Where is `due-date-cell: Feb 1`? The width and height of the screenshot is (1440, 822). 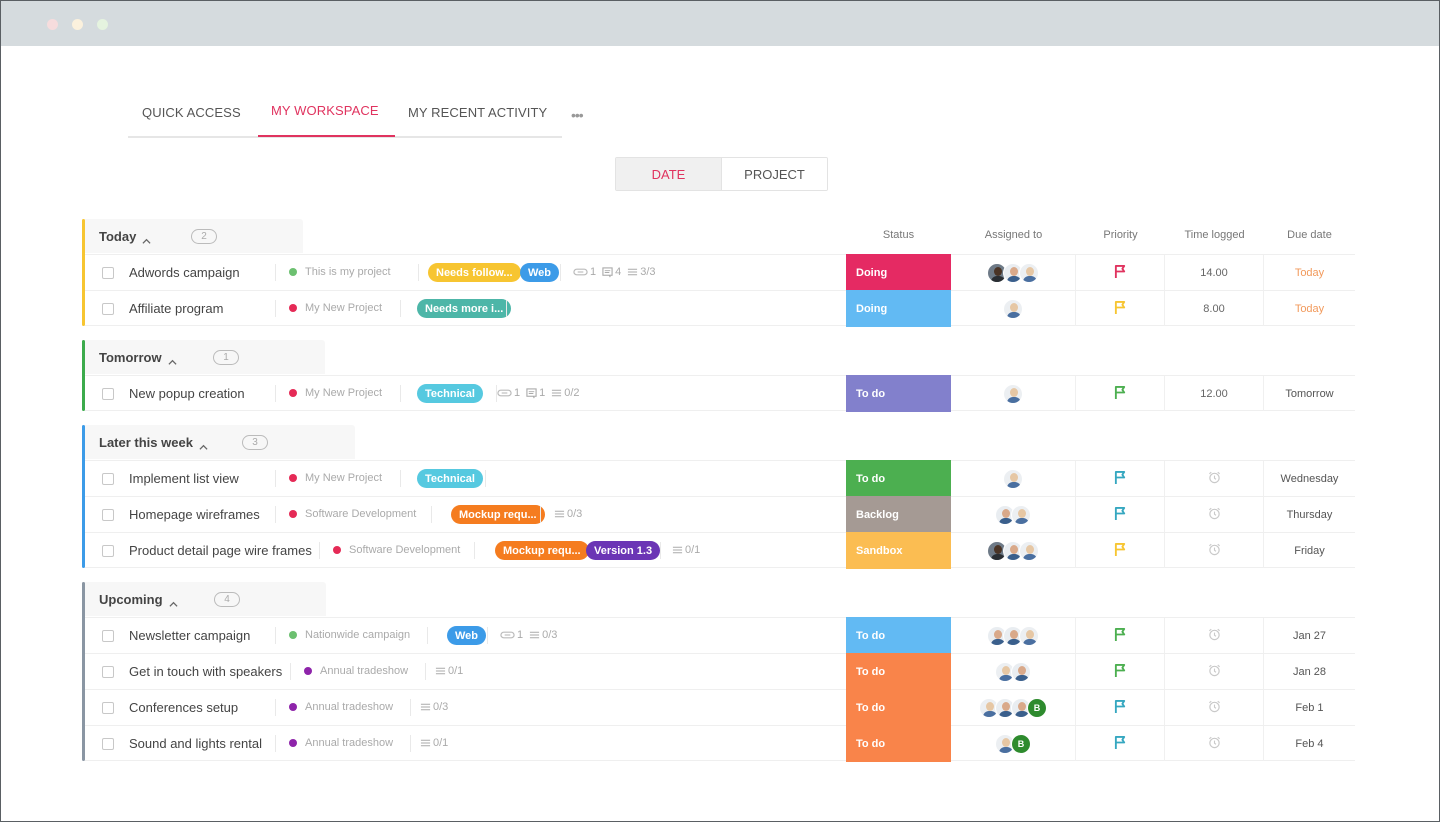
due-date-cell: Feb 1 is located at coordinates (1309, 707).